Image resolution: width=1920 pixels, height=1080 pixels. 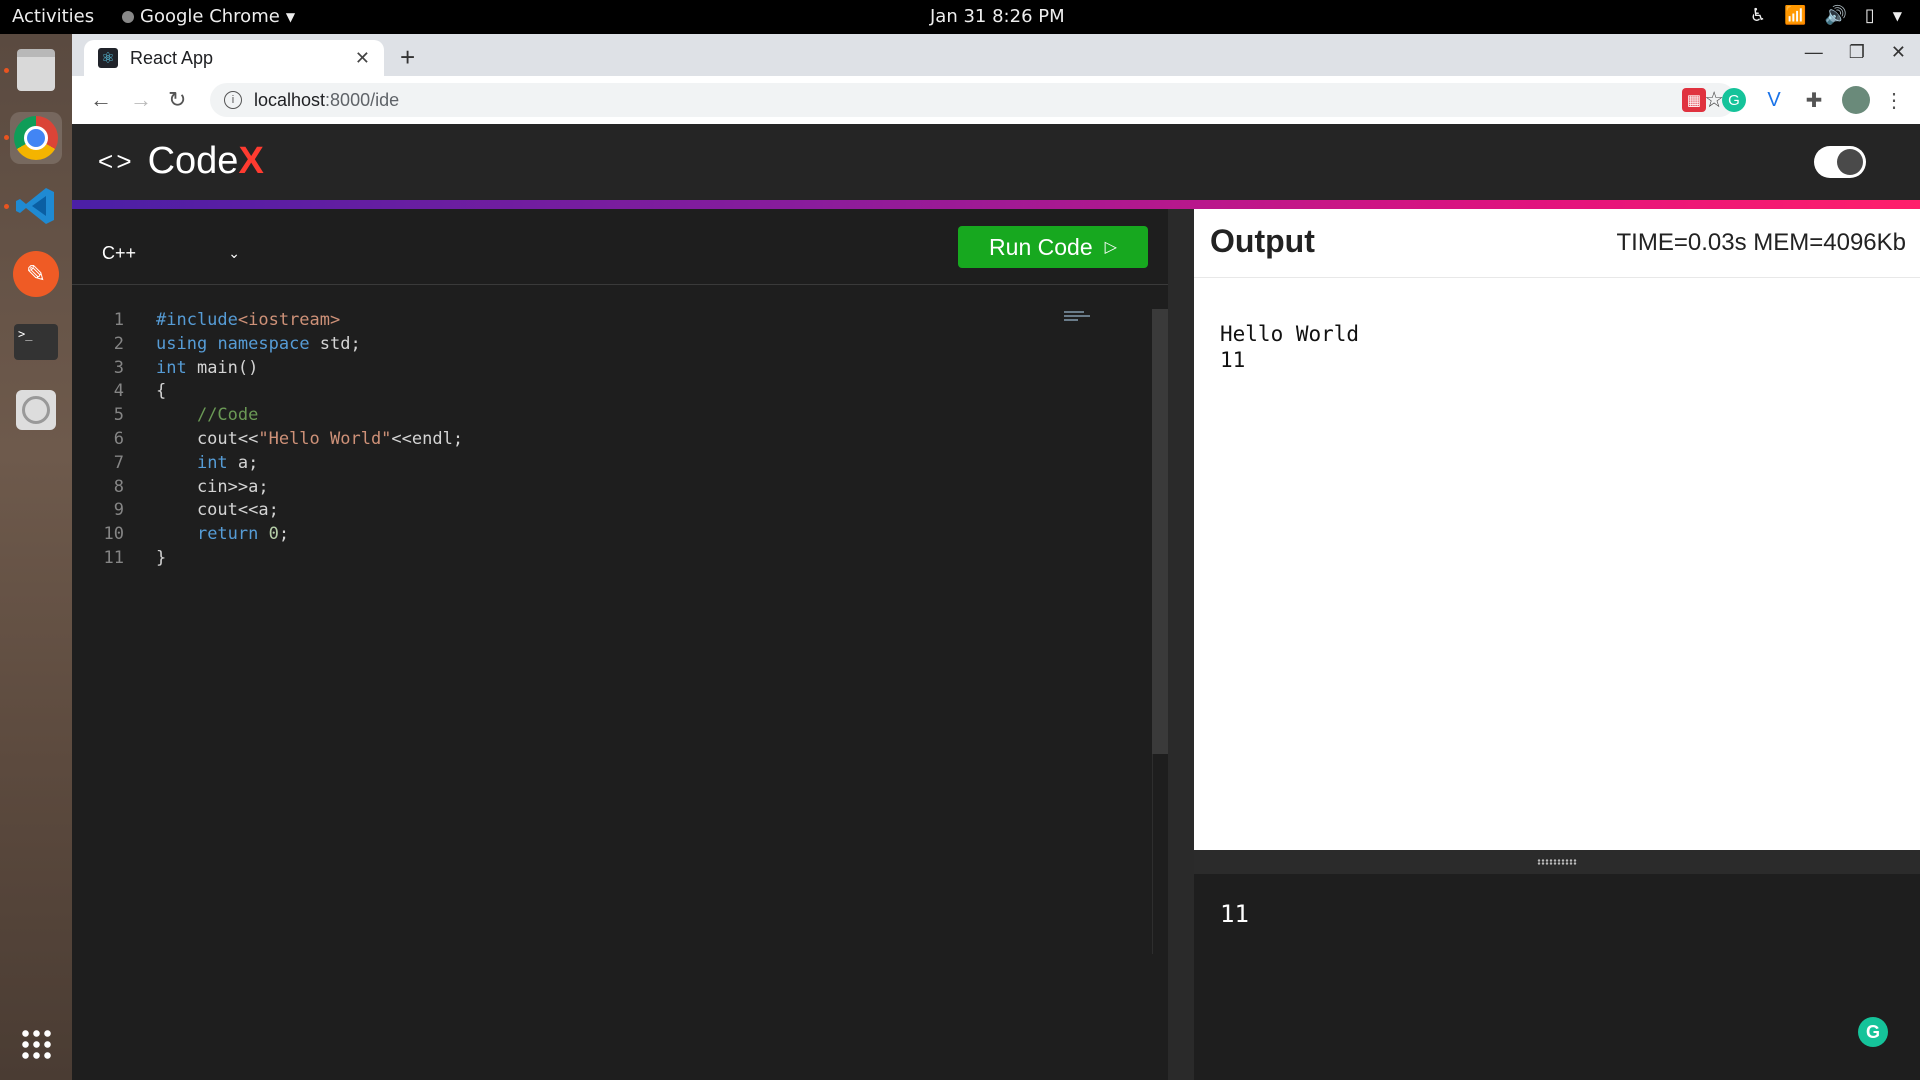 I want to click on minimize-icon: —, so click(x=1814, y=52).